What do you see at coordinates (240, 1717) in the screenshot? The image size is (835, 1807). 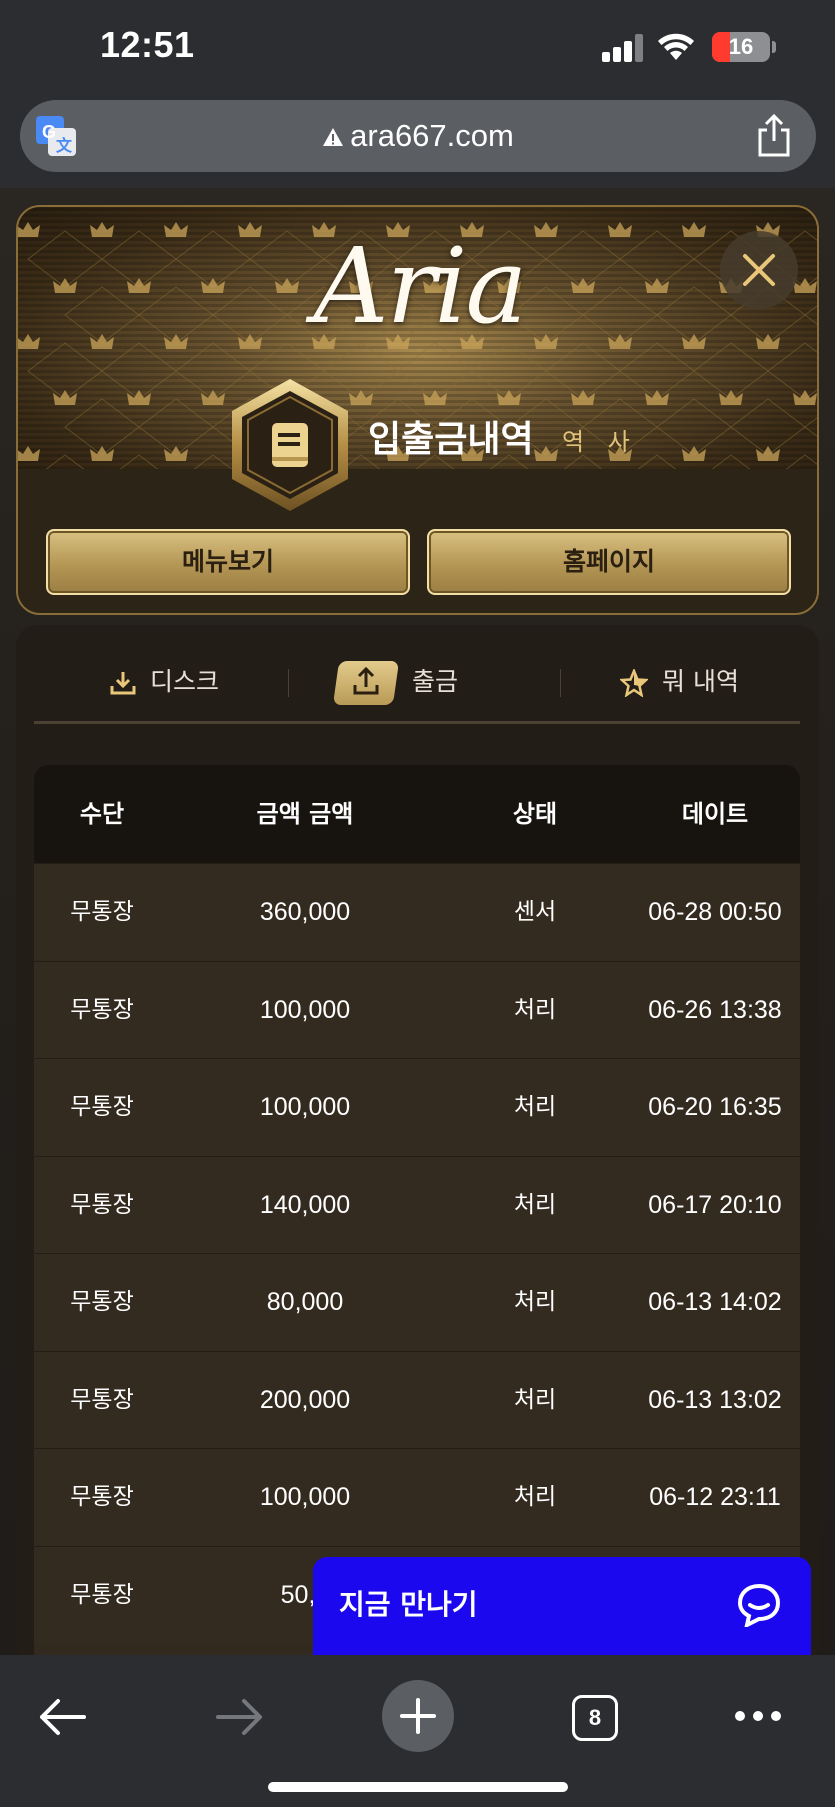 I see `forward-arrow-icon` at bounding box center [240, 1717].